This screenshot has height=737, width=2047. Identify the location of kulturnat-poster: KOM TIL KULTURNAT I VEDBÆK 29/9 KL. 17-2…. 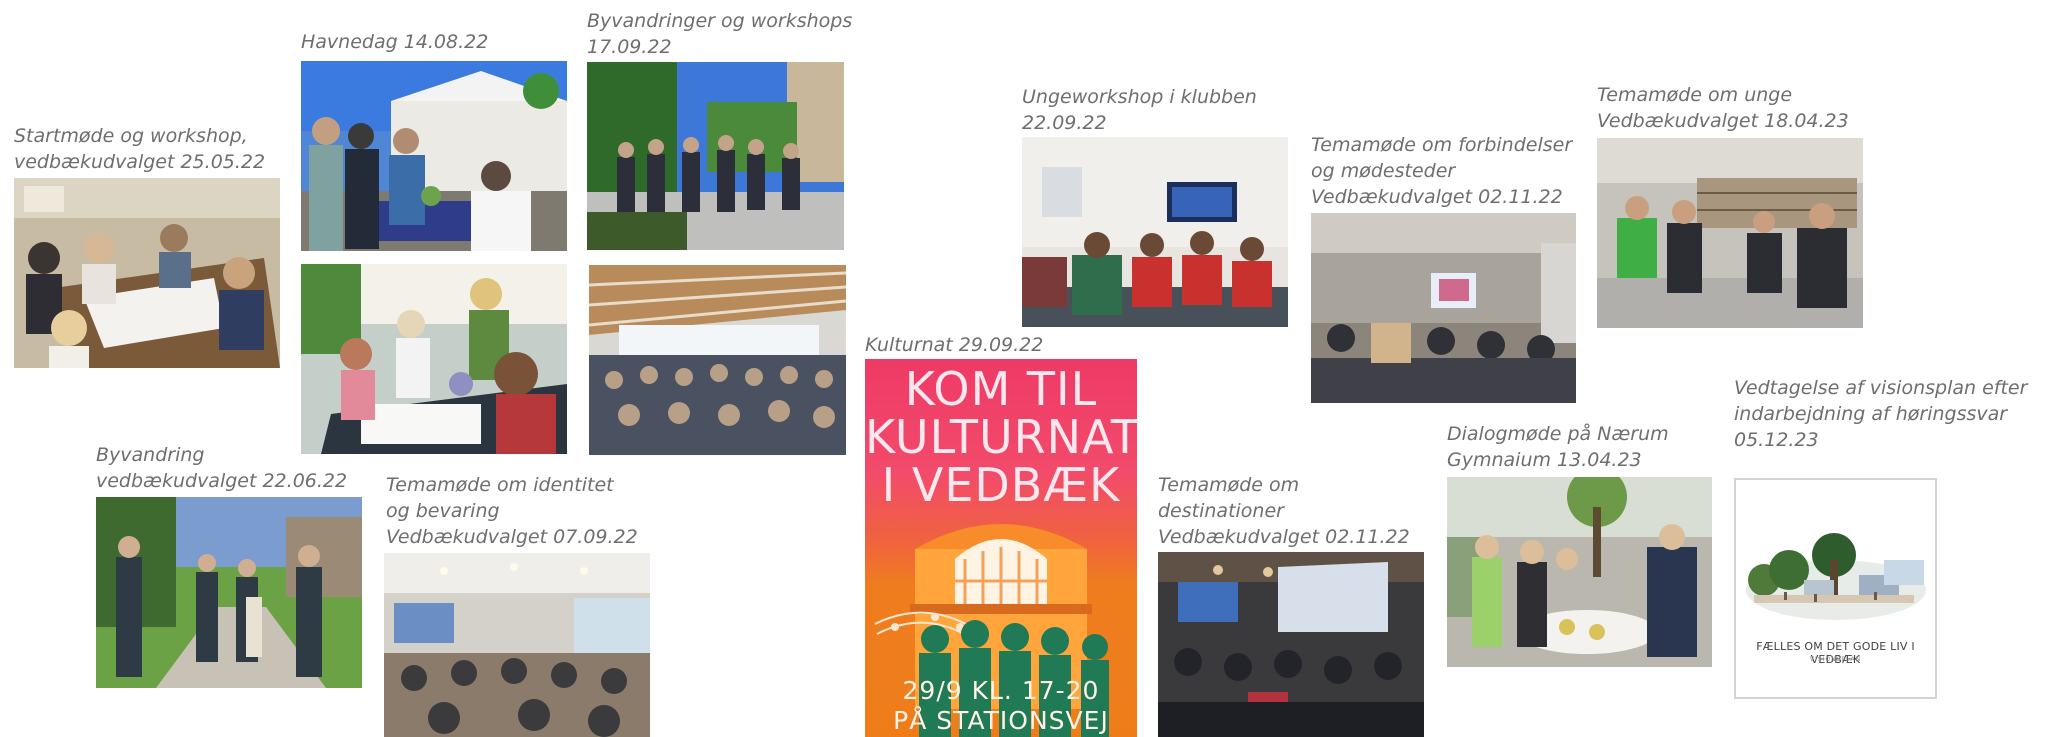
(1001, 548).